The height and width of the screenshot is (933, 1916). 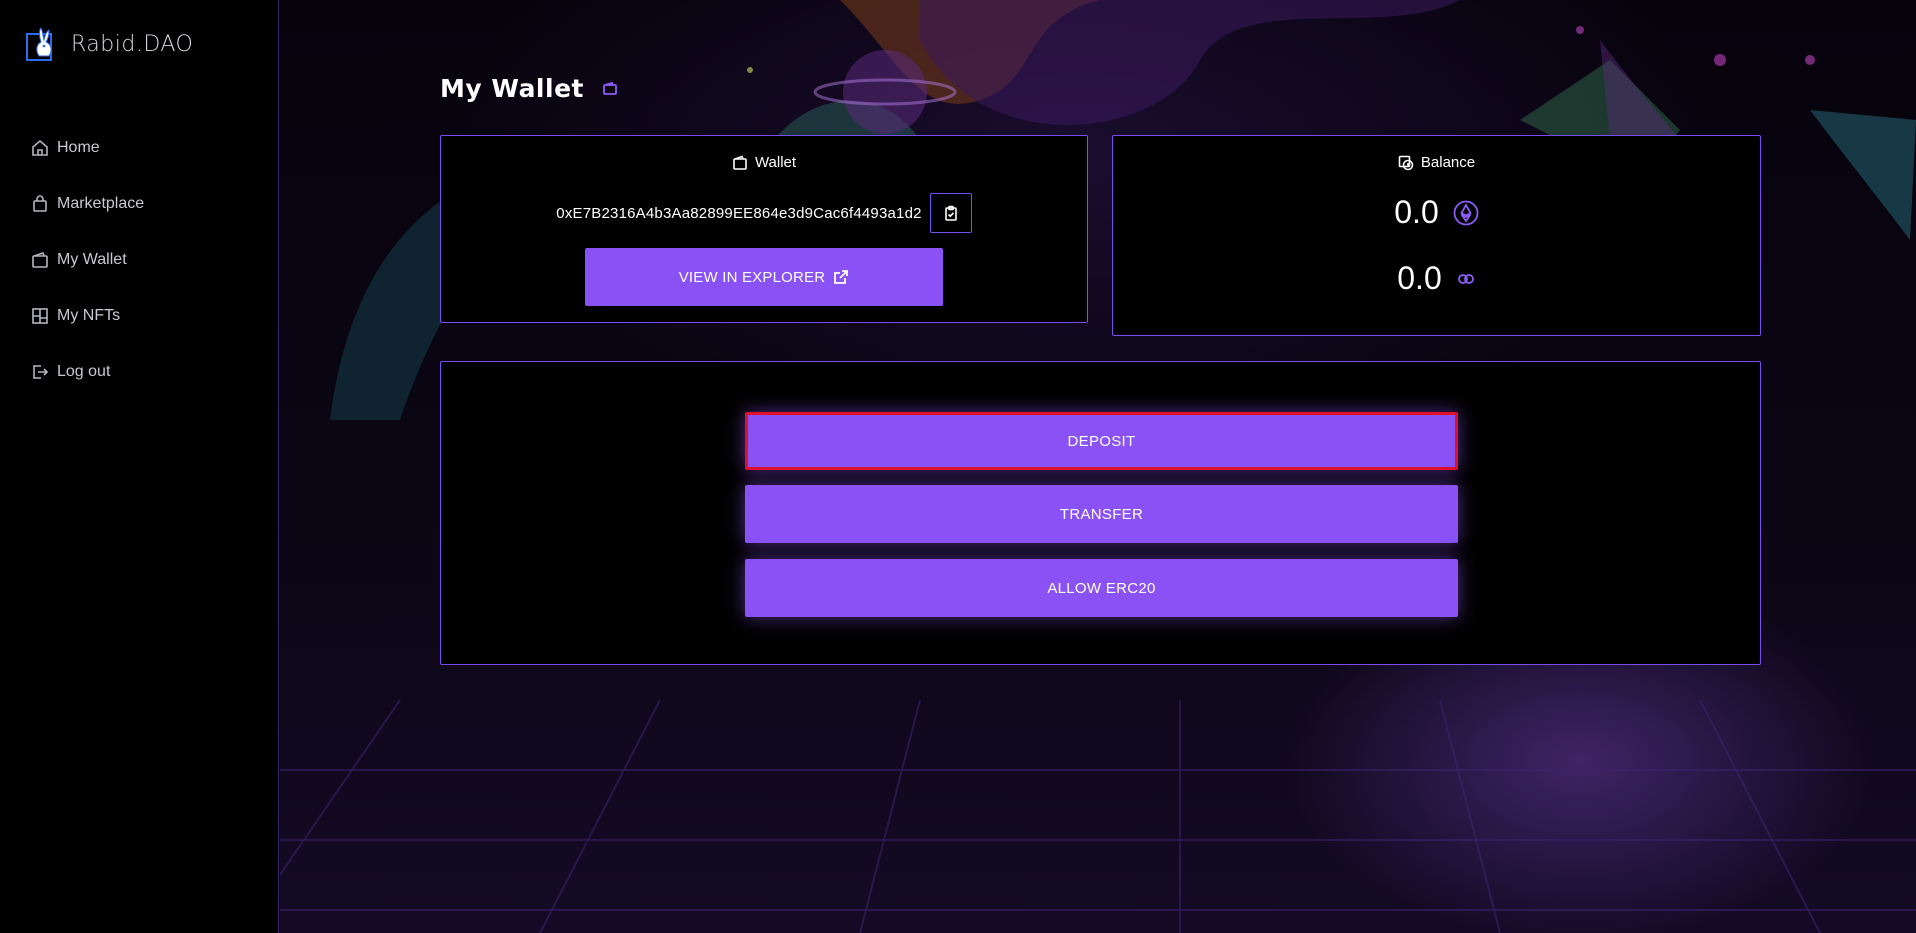 I want to click on view-in-explorer-label: VIEW IN EXPLORER, so click(x=752, y=277).